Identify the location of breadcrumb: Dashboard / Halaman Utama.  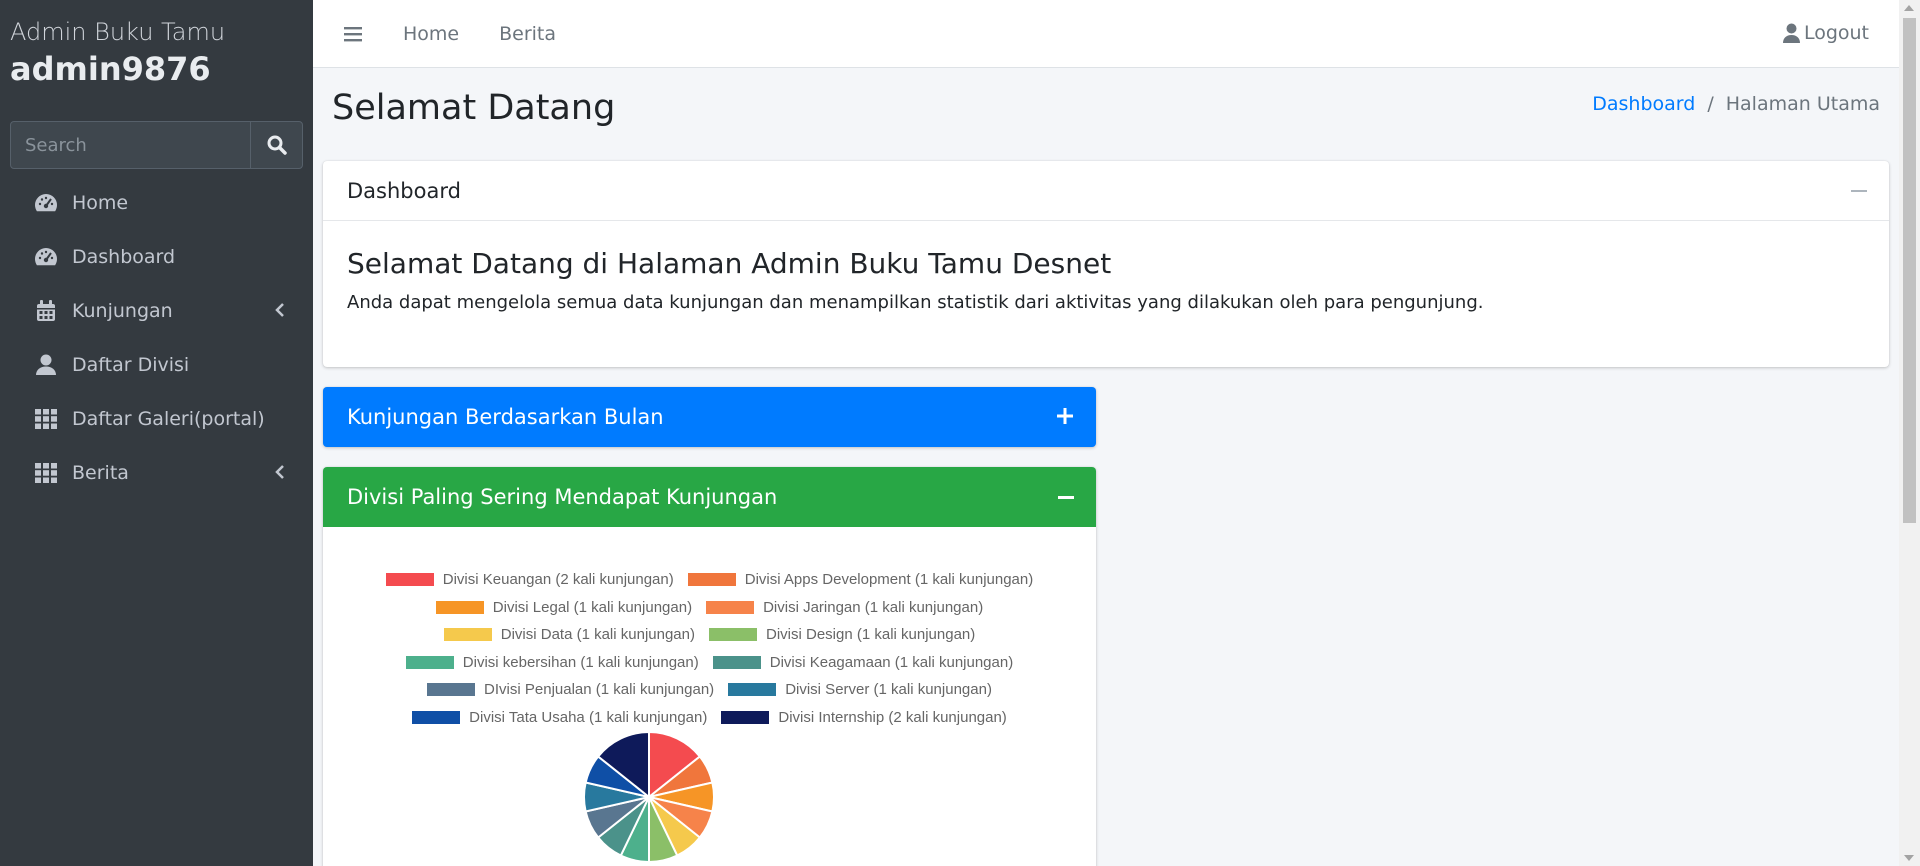
(1736, 104).